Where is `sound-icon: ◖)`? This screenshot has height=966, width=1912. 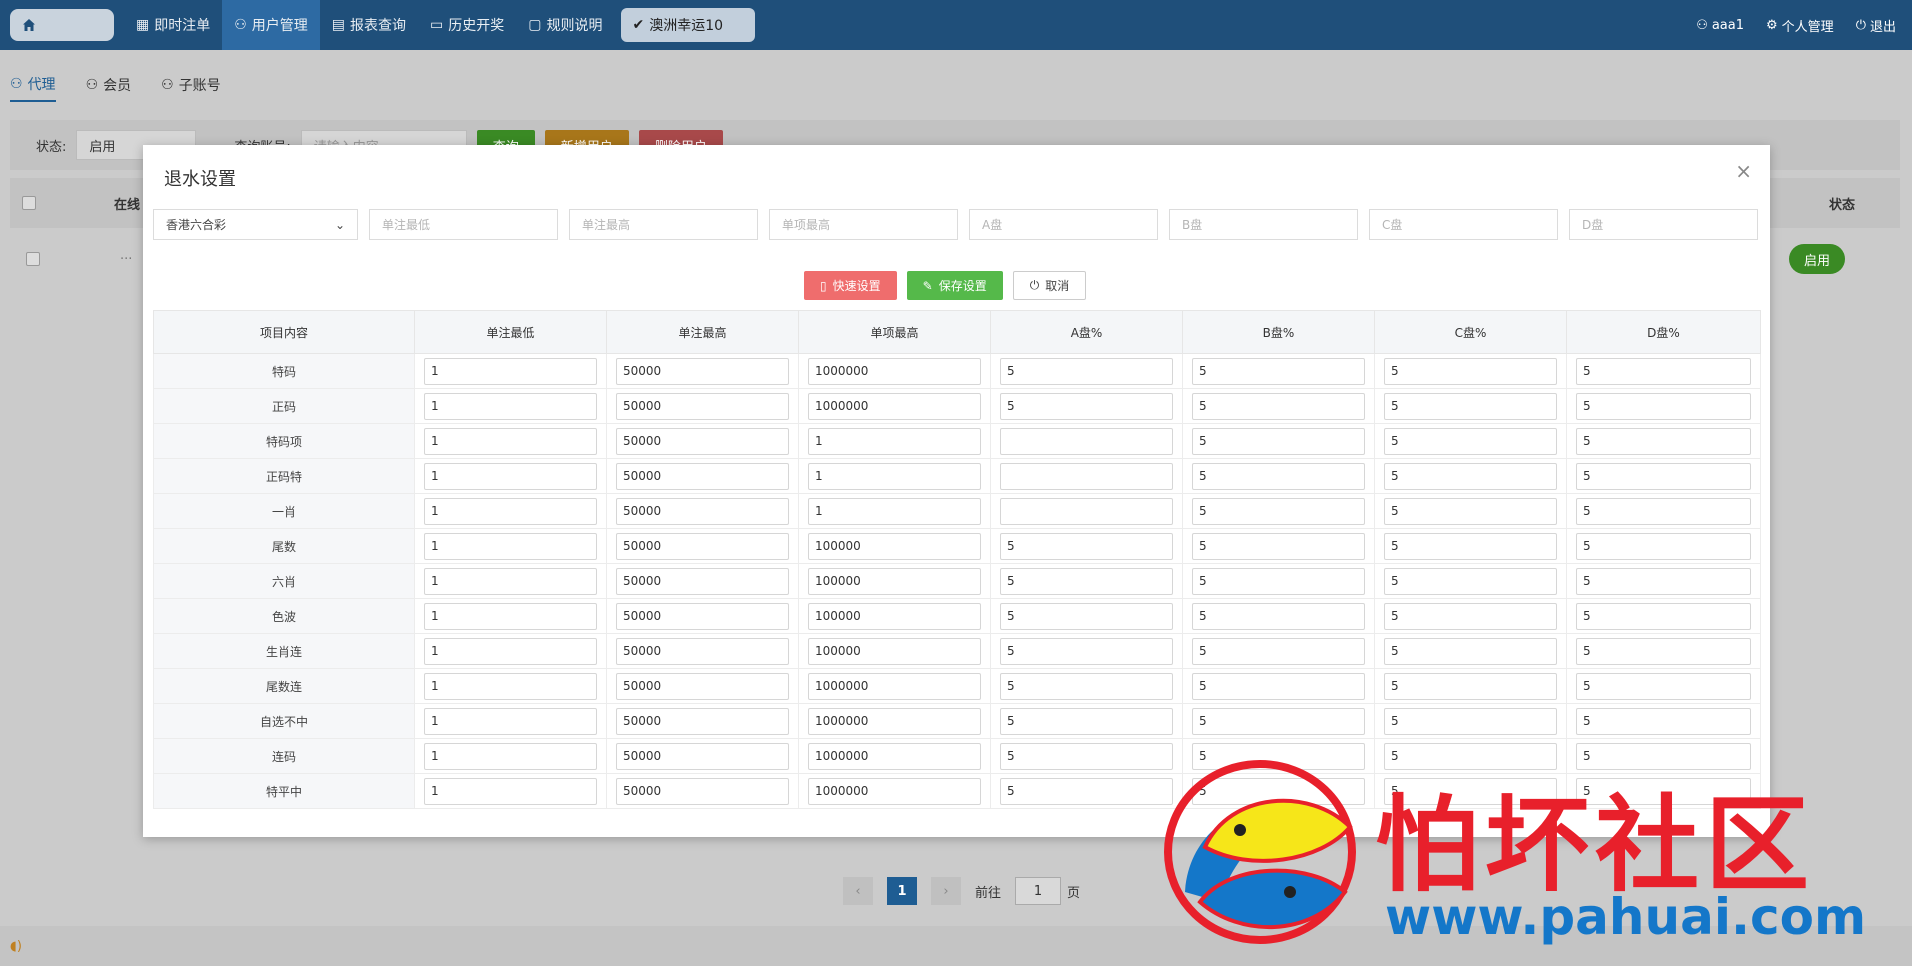
sound-icon: ◖) is located at coordinates (16, 946).